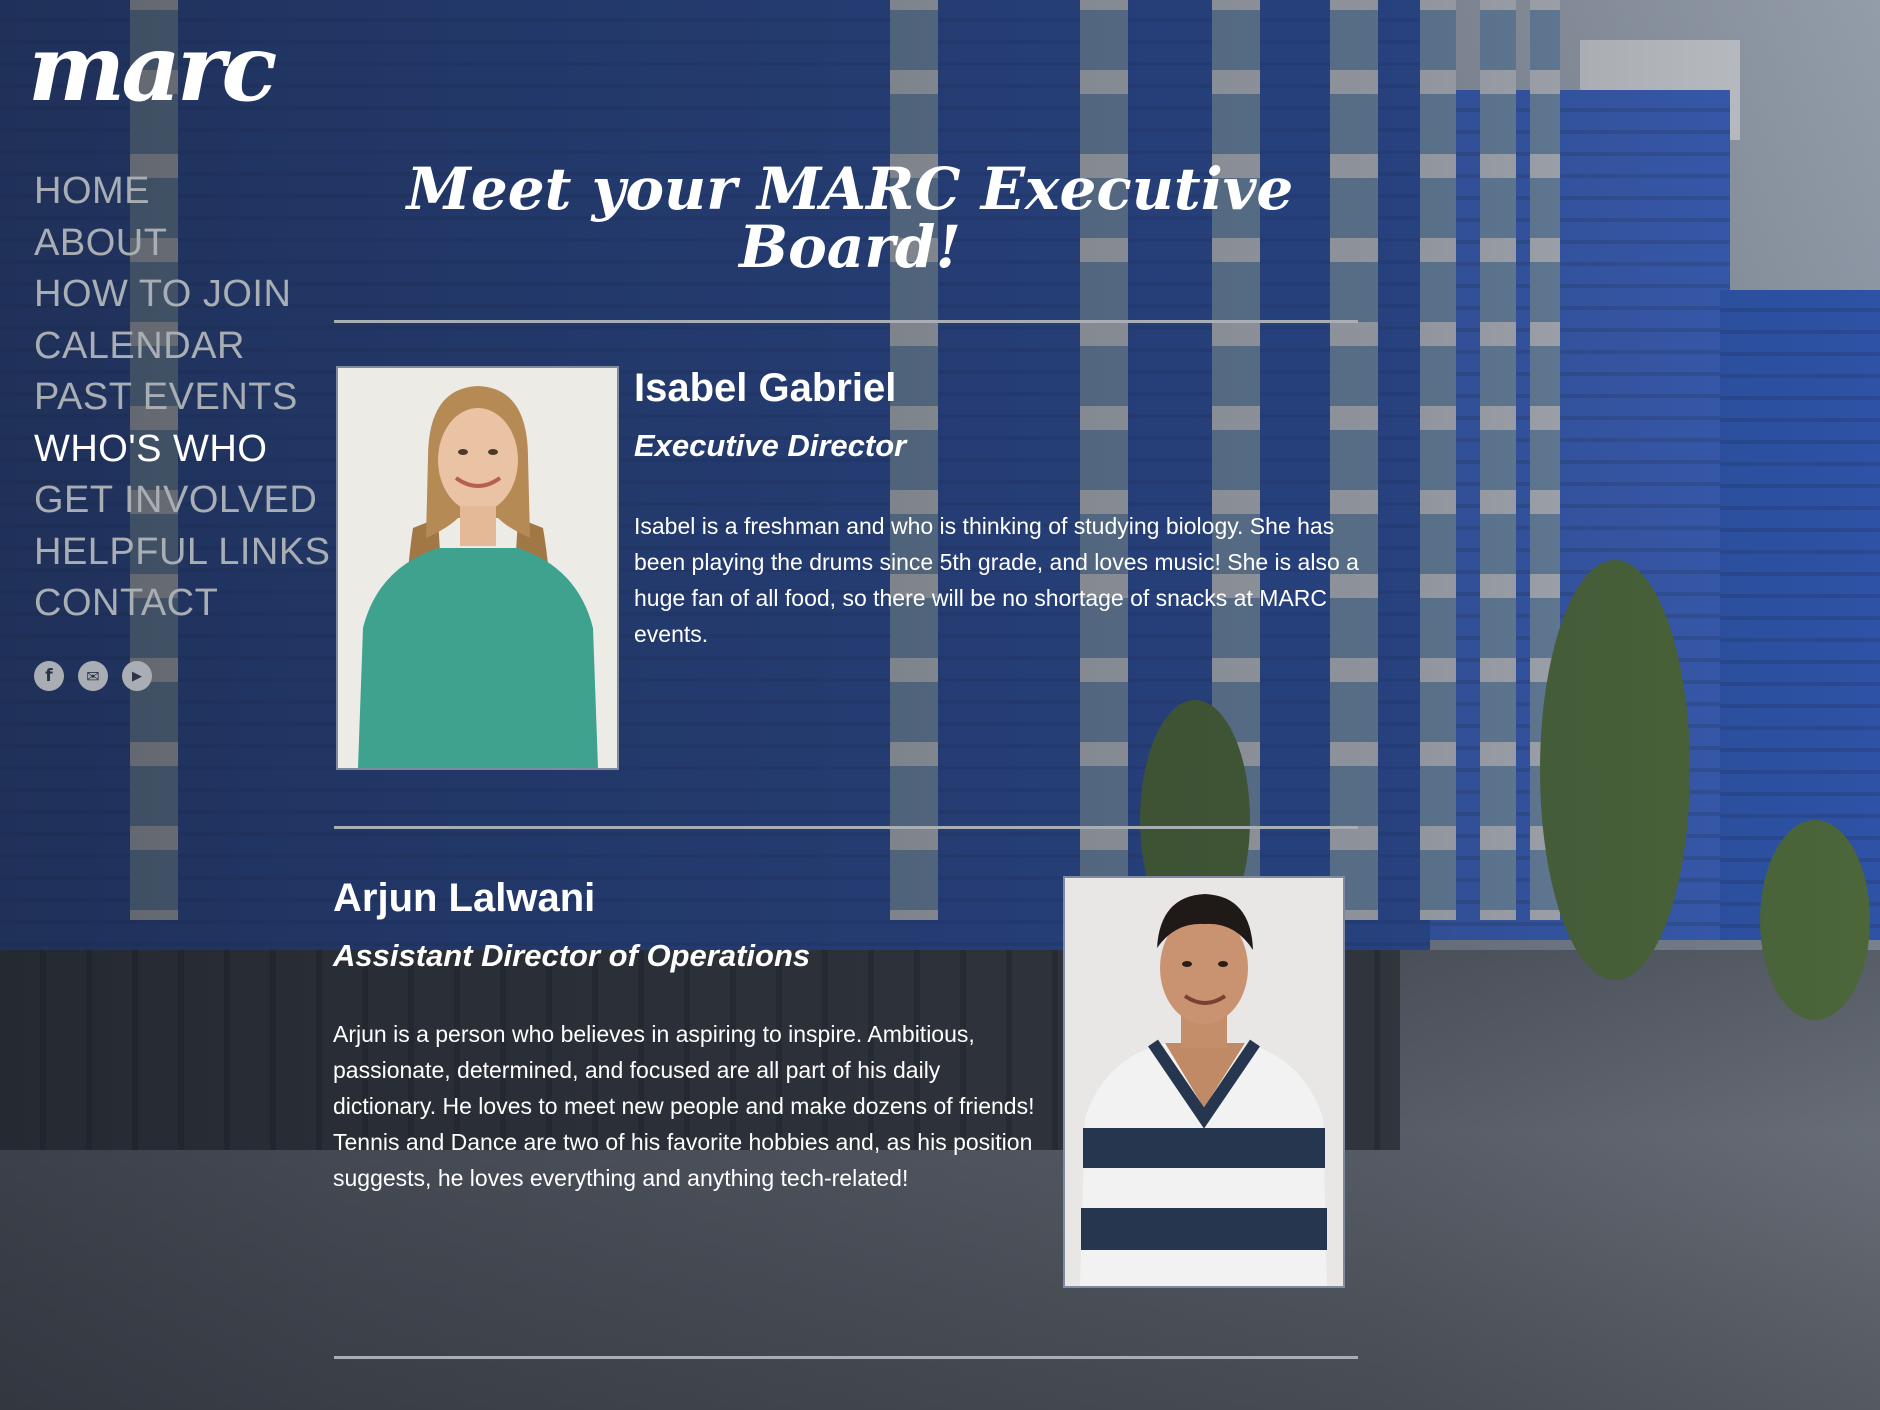 Image resolution: width=1880 pixels, height=1410 pixels. I want to click on member-role: Assistant Director of Operations, so click(572, 955).